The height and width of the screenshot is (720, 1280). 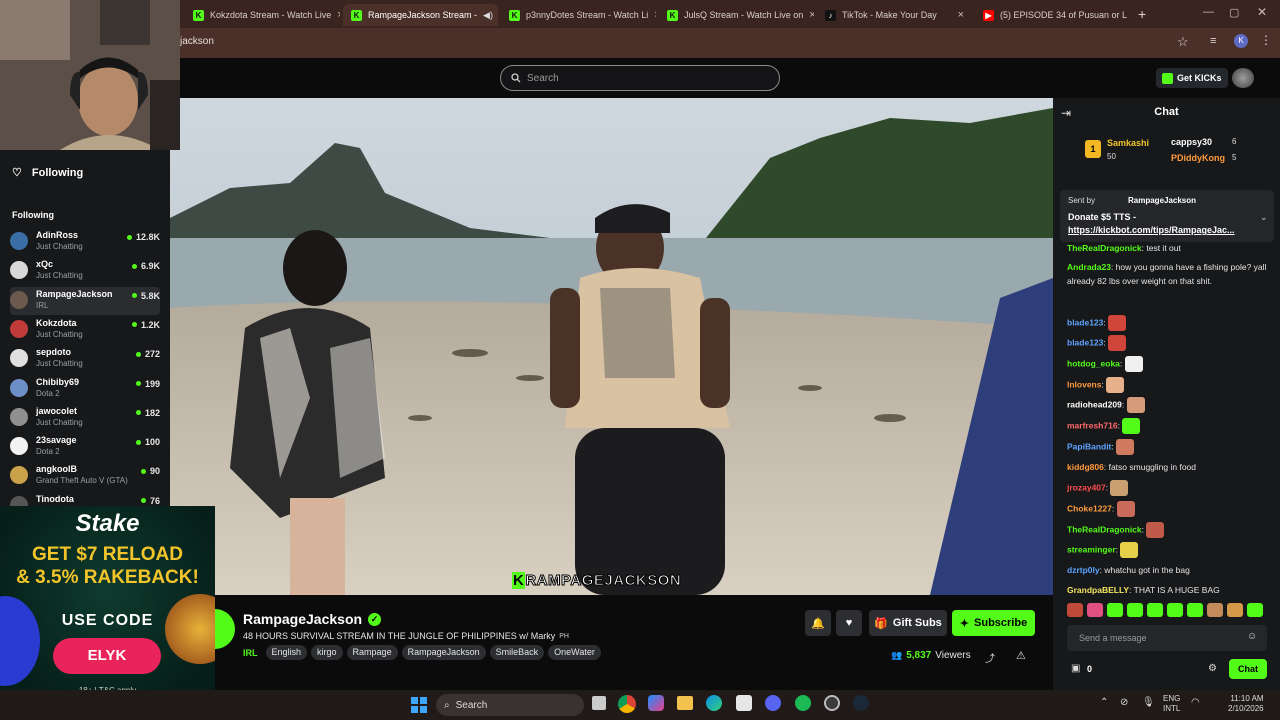 I want to click on browser-tab: K p3nnyDotes Stream - Watch Li ×, so click(x=578, y=15).